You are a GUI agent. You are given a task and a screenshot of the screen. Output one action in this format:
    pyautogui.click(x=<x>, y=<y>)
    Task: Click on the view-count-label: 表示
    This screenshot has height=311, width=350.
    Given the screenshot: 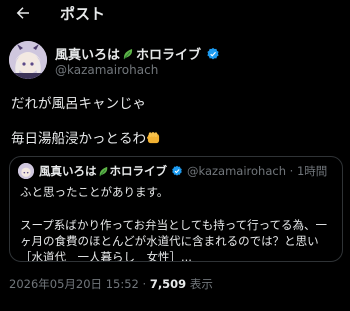 What is the action you would take?
    pyautogui.click(x=201, y=284)
    